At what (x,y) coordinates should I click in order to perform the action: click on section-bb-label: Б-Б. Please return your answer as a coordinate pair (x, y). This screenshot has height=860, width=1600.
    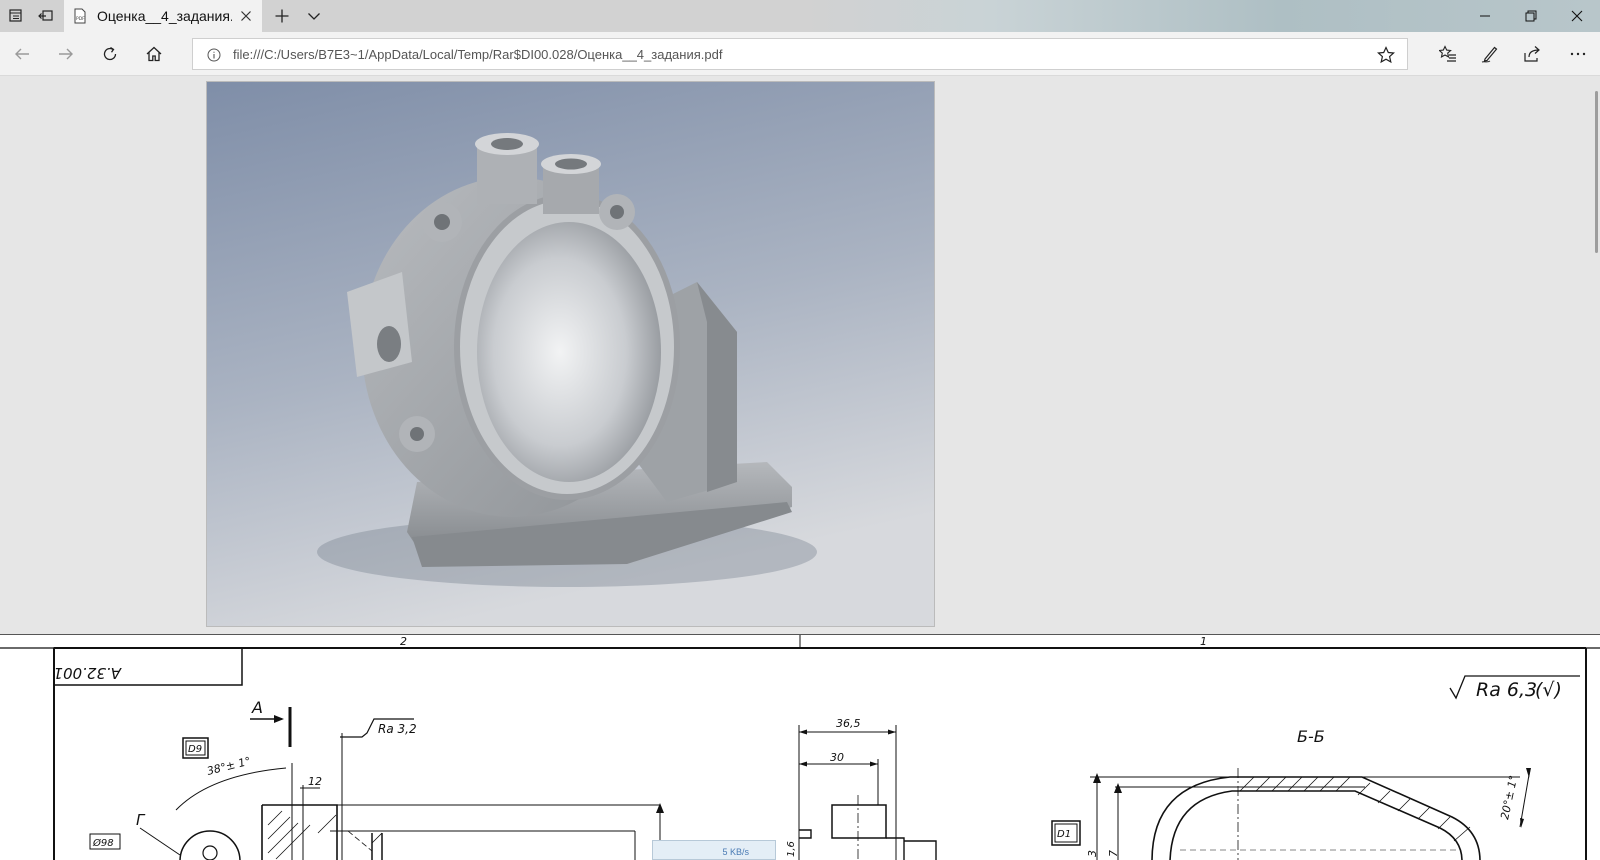
    Looking at the image, I should click on (1311, 736).